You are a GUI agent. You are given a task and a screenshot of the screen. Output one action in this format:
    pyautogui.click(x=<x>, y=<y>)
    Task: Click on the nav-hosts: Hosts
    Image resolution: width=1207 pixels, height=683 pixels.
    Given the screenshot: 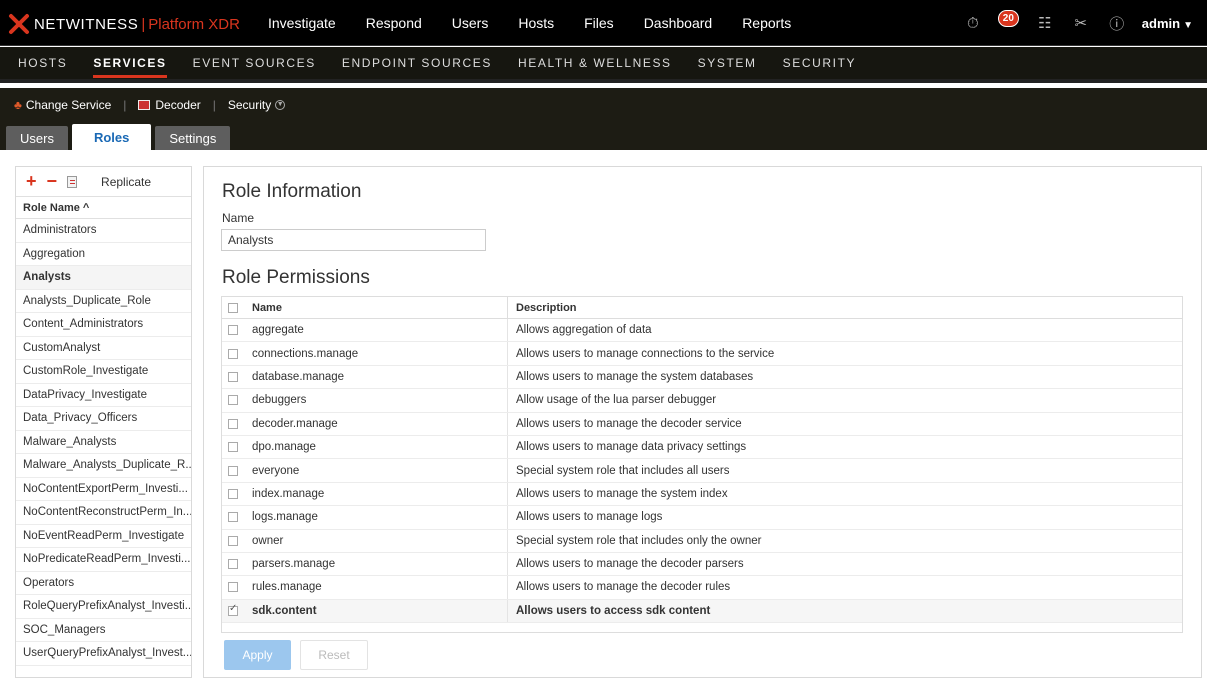 What is the action you would take?
    pyautogui.click(x=536, y=23)
    